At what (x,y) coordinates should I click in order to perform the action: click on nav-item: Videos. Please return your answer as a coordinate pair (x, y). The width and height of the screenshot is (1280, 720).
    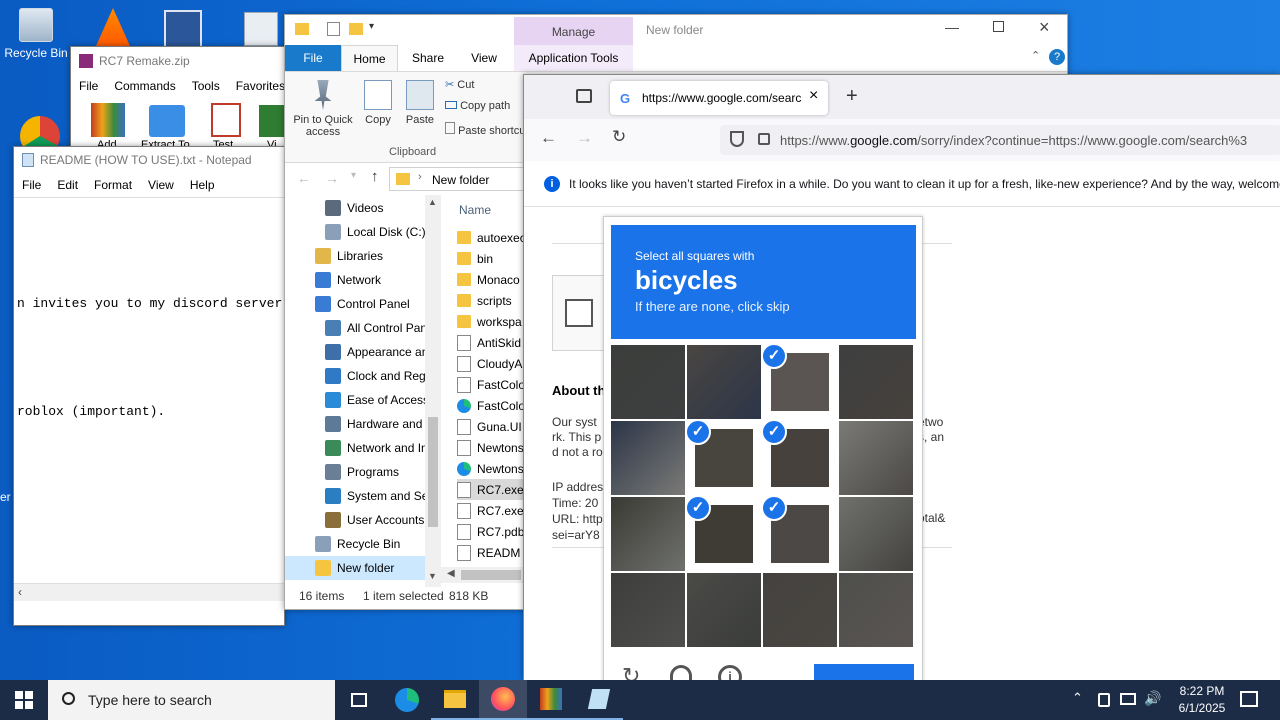
    Looking at the image, I should click on (356, 208).